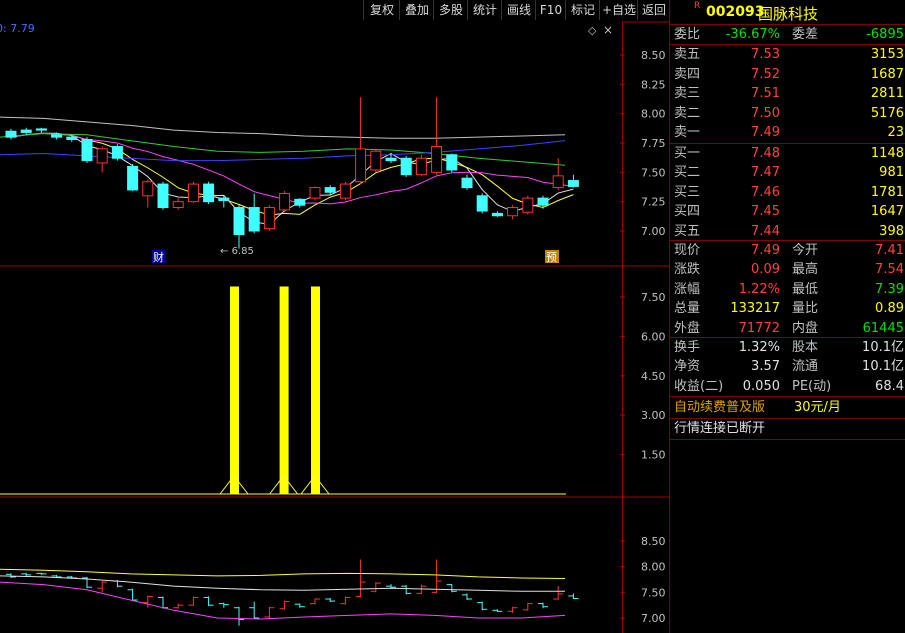 The width and height of the screenshot is (905, 633). I want to click on buy-level-5: 买五 7.44 398, so click(787, 231).